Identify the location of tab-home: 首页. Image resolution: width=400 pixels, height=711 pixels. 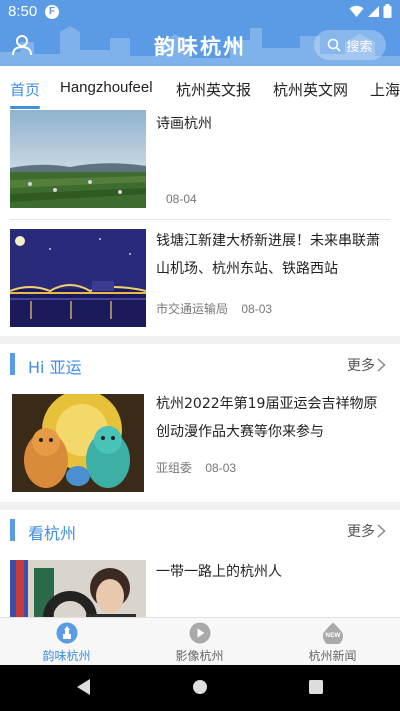
(25, 89).